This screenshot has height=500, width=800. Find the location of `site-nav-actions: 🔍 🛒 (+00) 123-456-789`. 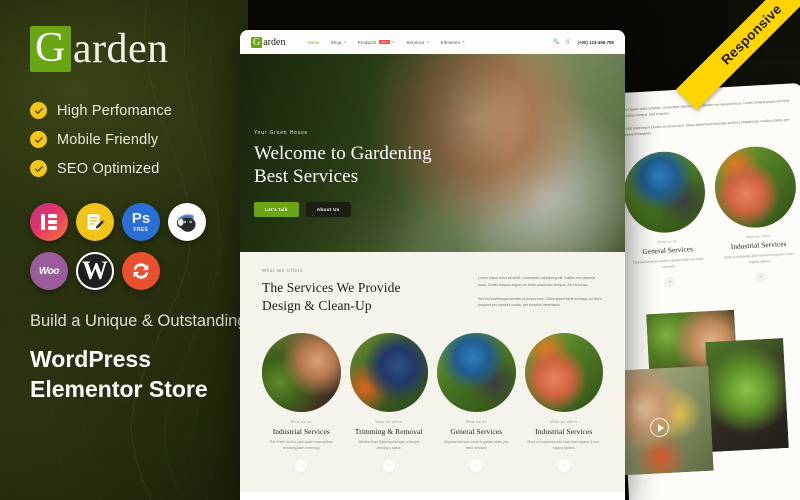

site-nav-actions: 🔍 🛒 (+00) 123-456-789 is located at coordinates (583, 42).